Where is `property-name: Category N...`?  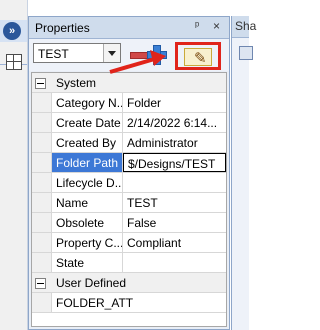 property-name: Category N... is located at coordinates (87, 102).